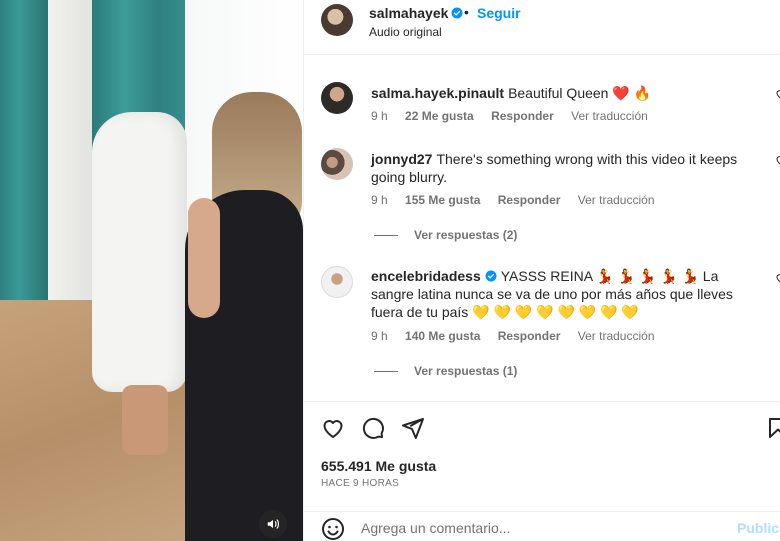  What do you see at coordinates (145, 420) in the screenshot?
I see `video-person-legs` at bounding box center [145, 420].